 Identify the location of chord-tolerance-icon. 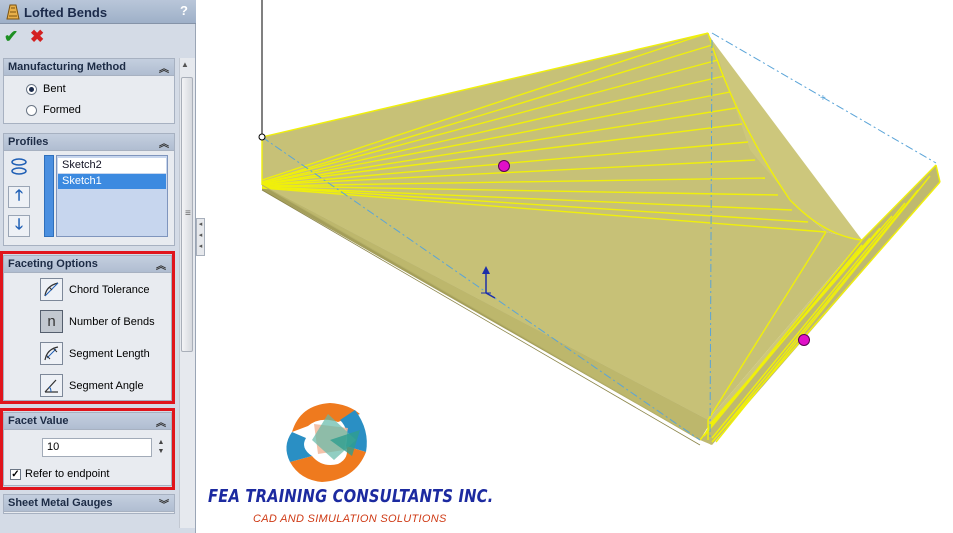
(51, 289).